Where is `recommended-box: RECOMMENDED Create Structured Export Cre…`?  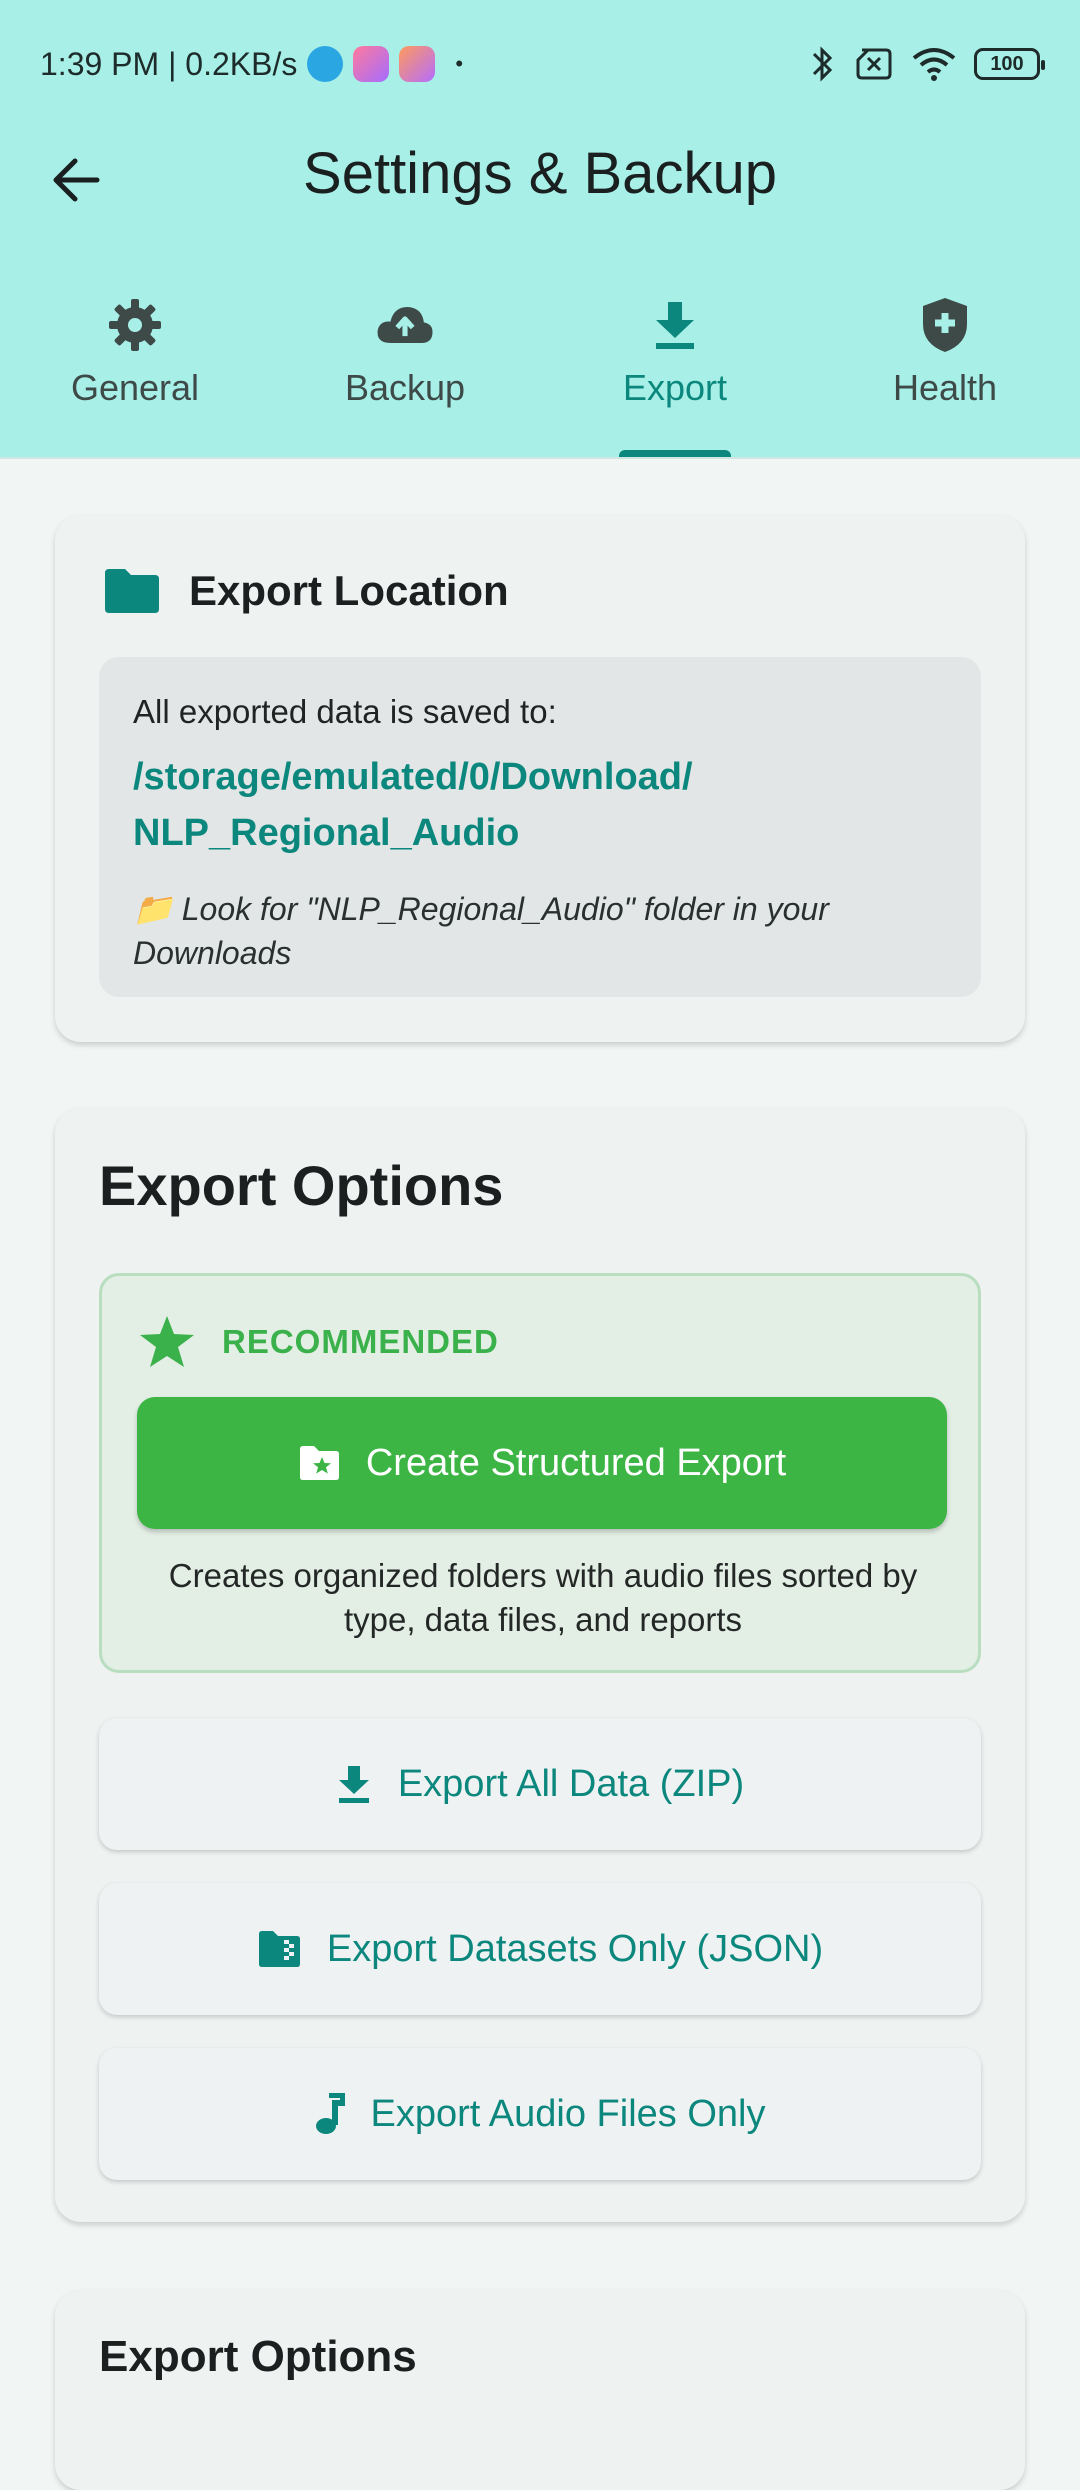
recommended-box: RECOMMENDED Create Structured Export Cre… is located at coordinates (540, 1473).